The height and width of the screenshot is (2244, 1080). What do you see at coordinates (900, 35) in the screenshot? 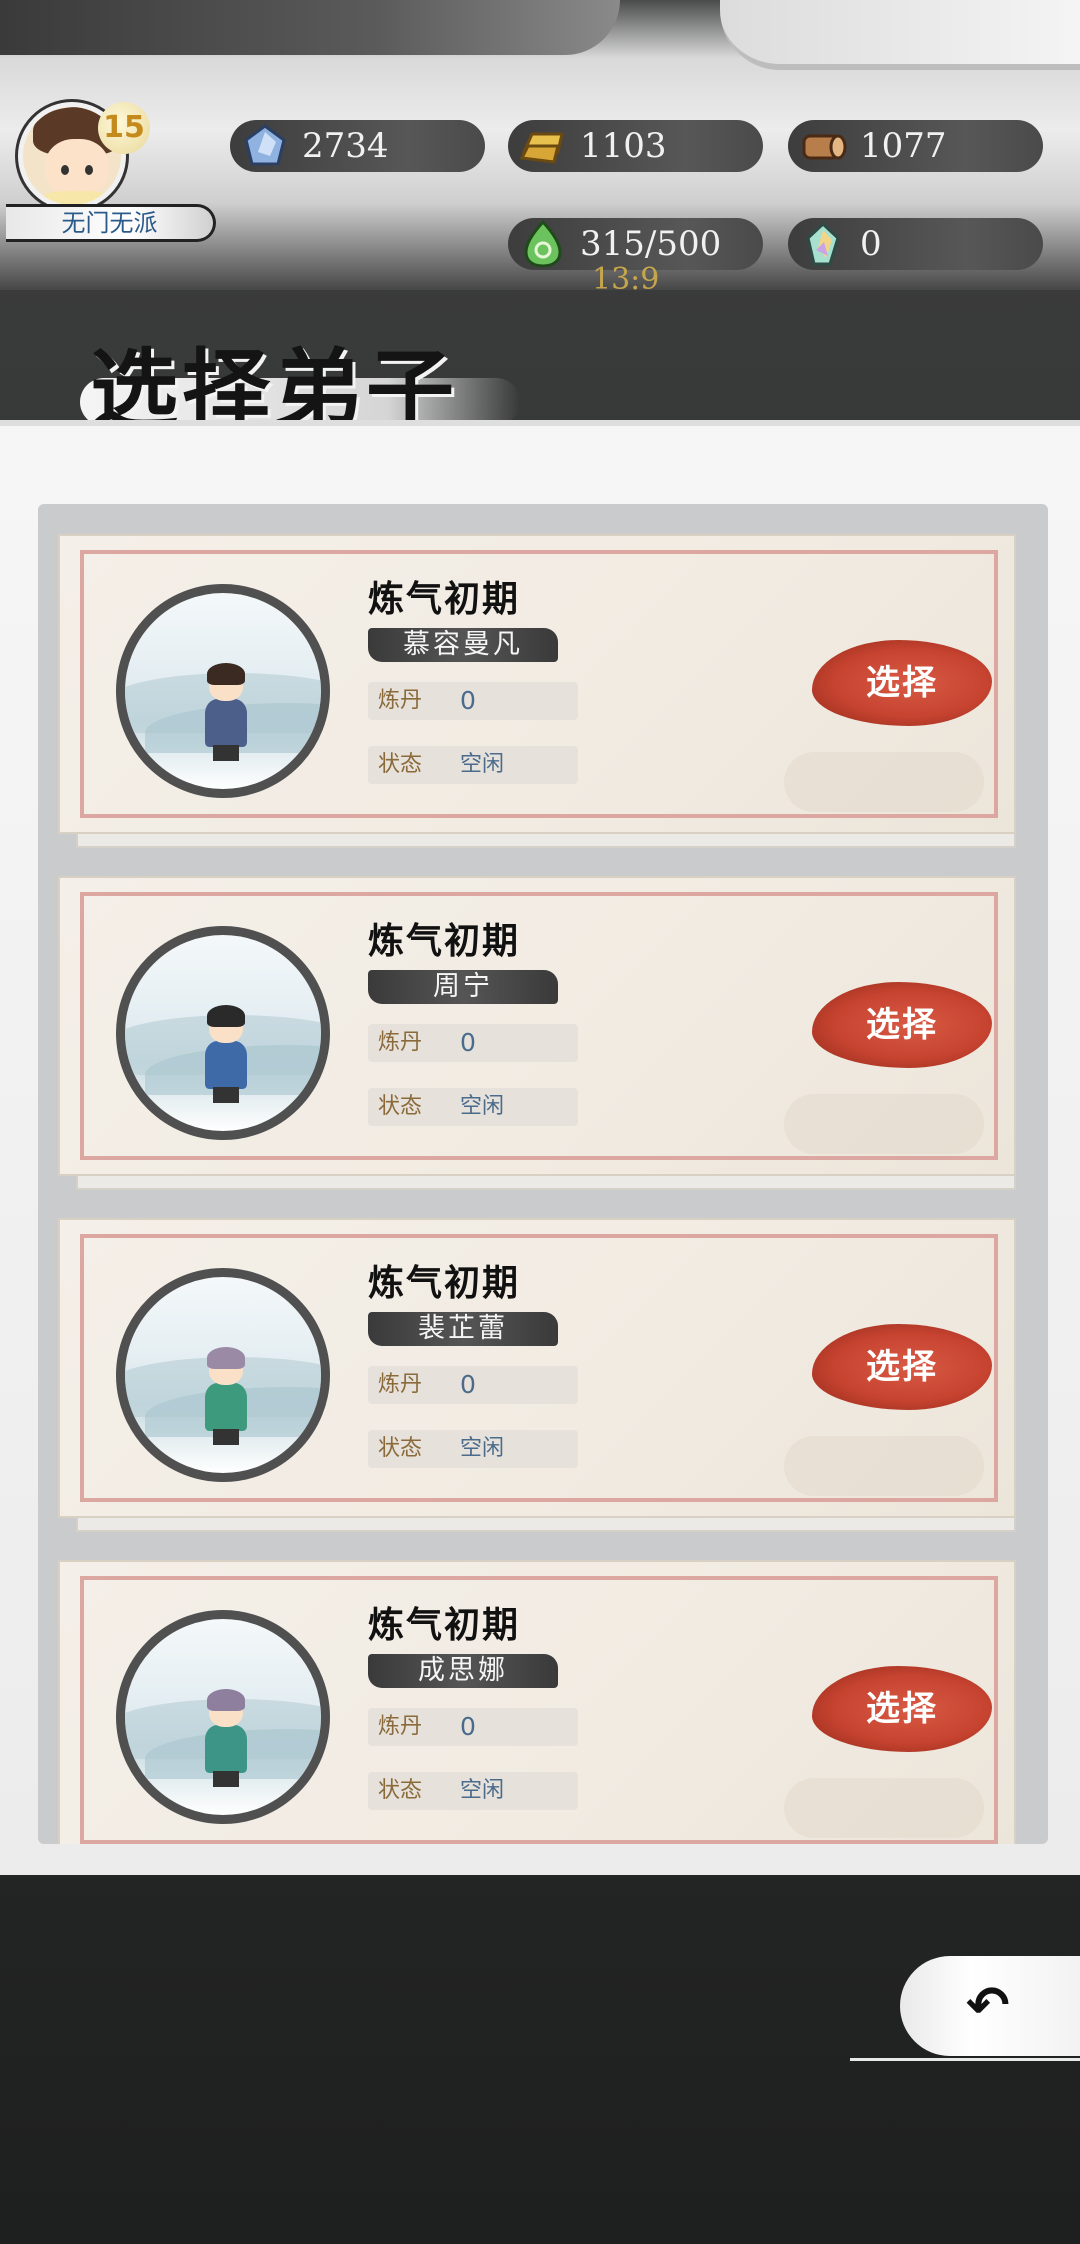
I see `cloud-swirl-decoration` at bounding box center [900, 35].